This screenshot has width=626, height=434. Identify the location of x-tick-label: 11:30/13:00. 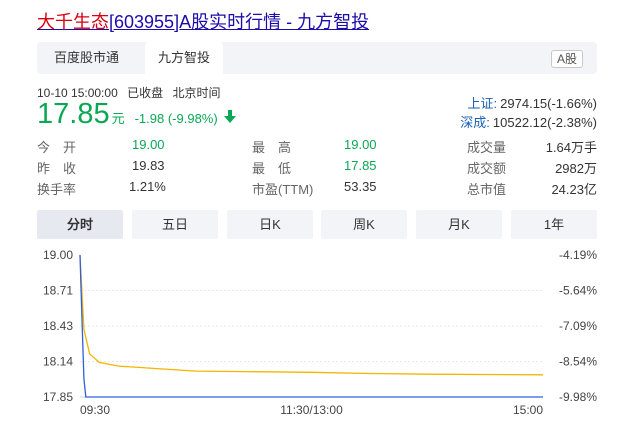
(311, 410).